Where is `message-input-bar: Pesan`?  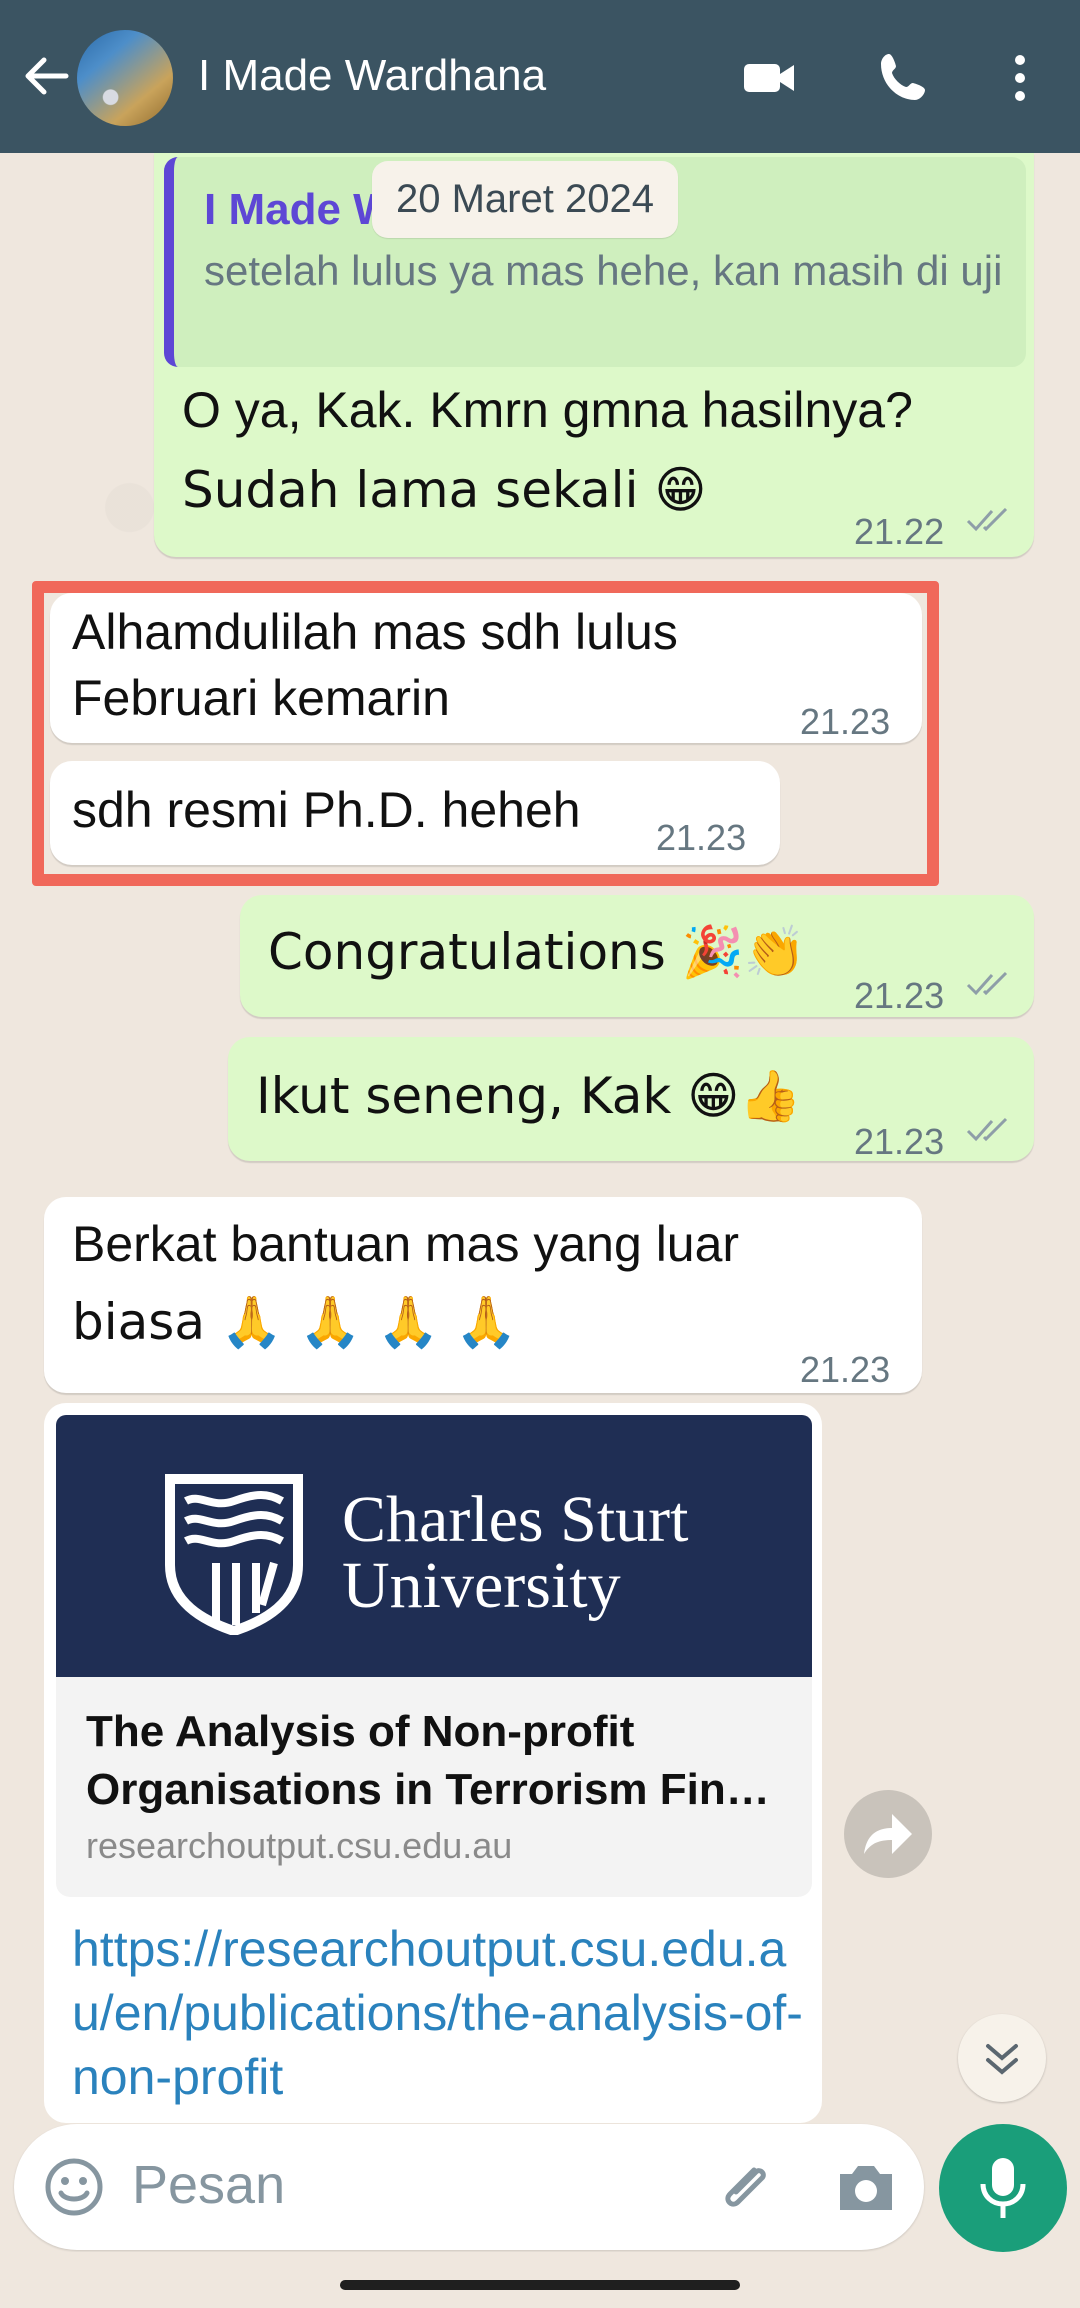
message-input-bar: Pesan is located at coordinates (469, 2187).